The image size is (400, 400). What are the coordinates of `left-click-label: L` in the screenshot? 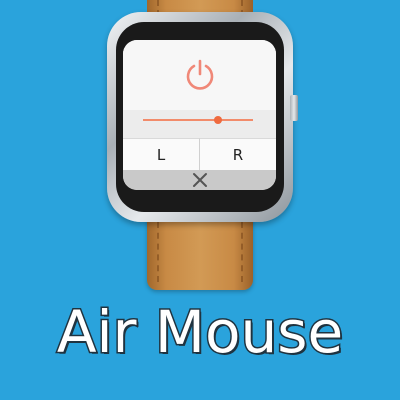 It's located at (161, 154).